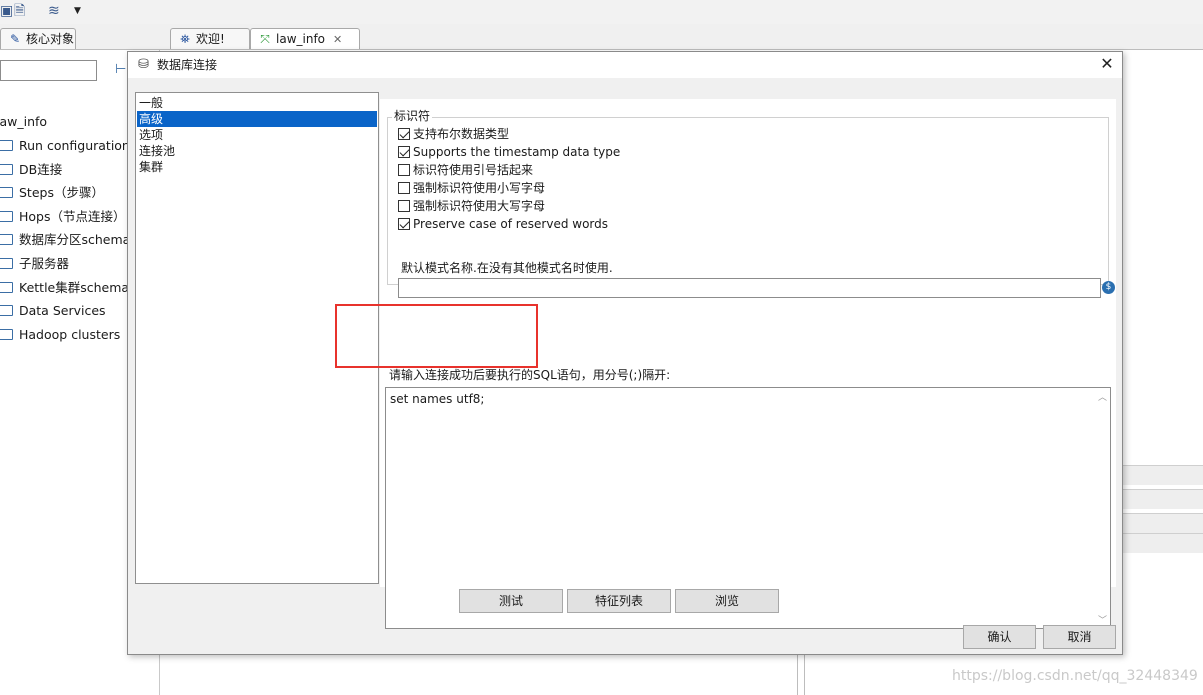 The height and width of the screenshot is (695, 1203). Describe the element at coordinates (61, 193) in the screenshot. I see `tree-item-label: Steps（步骤）` at that location.